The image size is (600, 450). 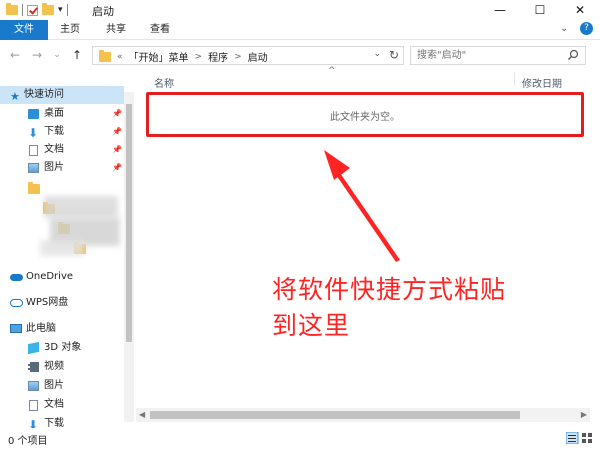 What do you see at coordinates (365, 117) in the screenshot?
I see `empty-folder-message: 此文件夹为空。` at bounding box center [365, 117].